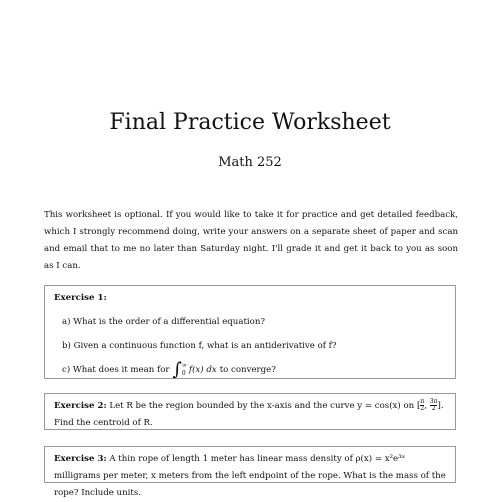 The height and width of the screenshot is (502, 500). Describe the element at coordinates (80, 298) in the screenshot. I see `exercise-1-label: Exercise 1:` at that location.